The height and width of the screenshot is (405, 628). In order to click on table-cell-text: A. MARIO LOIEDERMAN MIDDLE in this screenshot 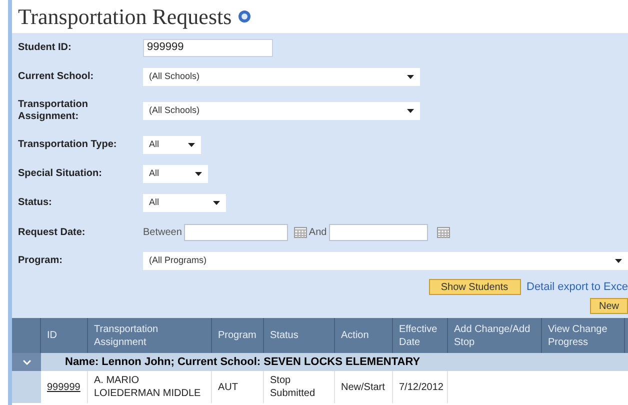, I will do `click(148, 387)`.